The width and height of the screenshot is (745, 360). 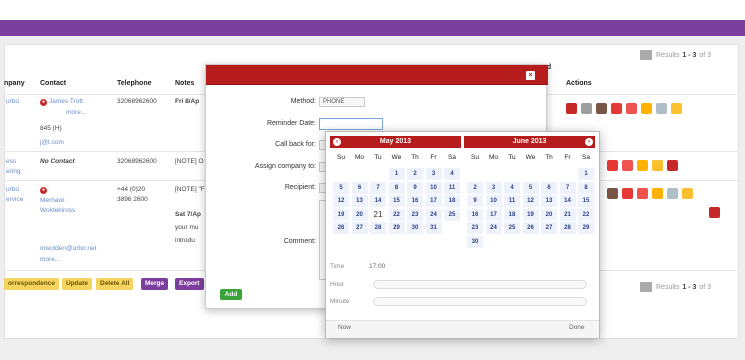 I want to click on calendar-day: 6, so click(x=549, y=187).